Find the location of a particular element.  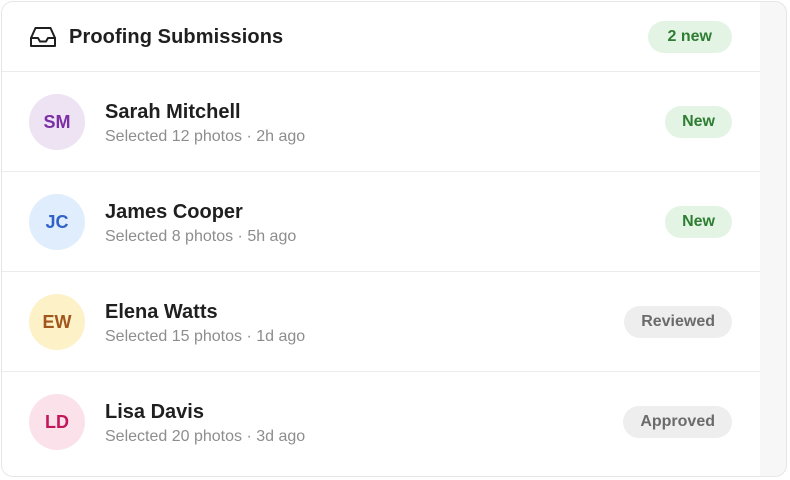

status-badge: Approved is located at coordinates (677, 422).